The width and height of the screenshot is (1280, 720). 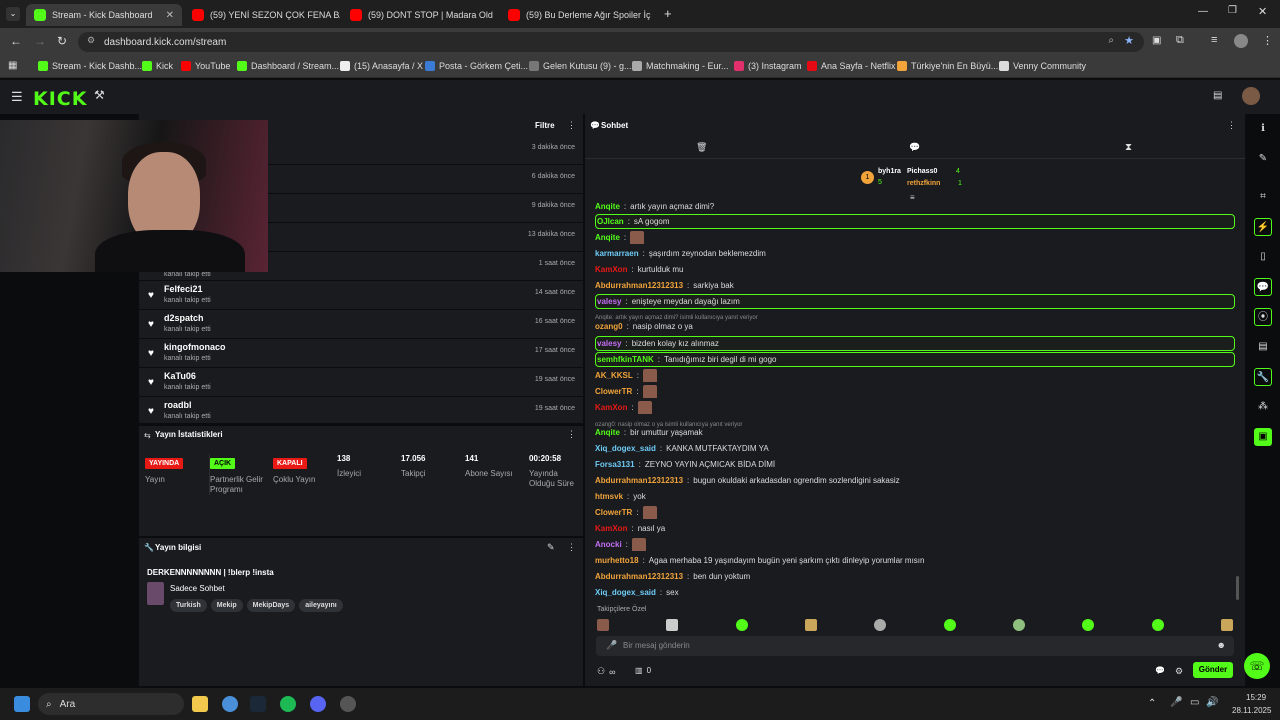 What do you see at coordinates (571, 125) in the screenshot?
I see `feed-menu-icon: ⋮` at bounding box center [571, 125].